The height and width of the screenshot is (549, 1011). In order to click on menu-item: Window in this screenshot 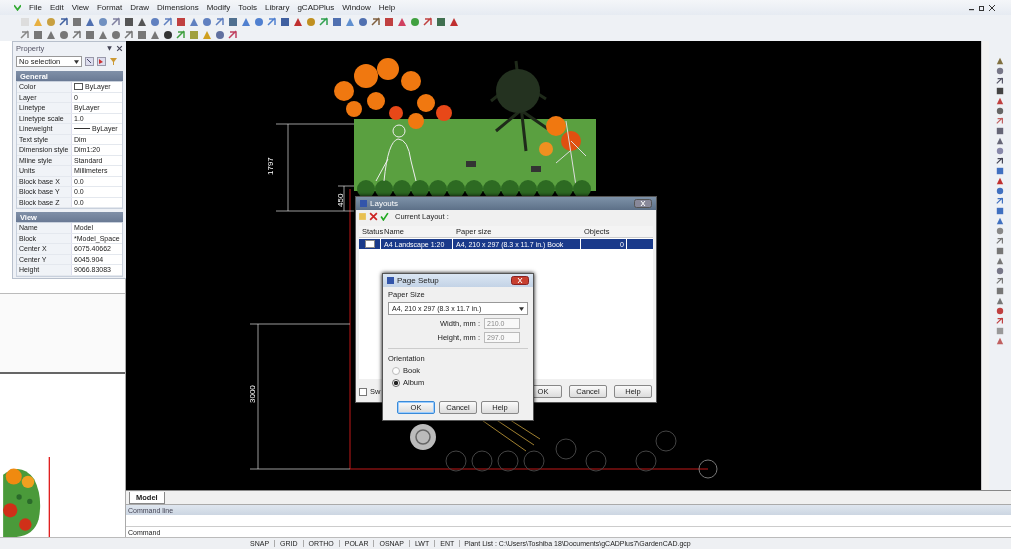, I will do `click(356, 7)`.